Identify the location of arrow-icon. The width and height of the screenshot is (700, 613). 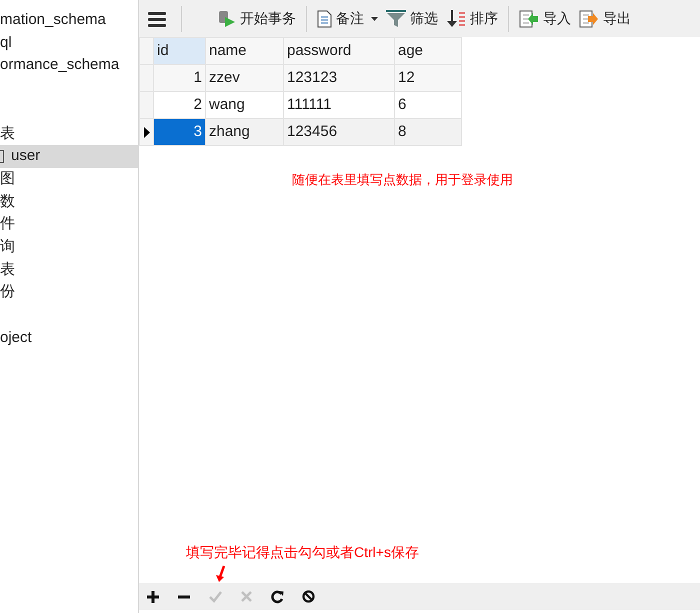
(221, 574).